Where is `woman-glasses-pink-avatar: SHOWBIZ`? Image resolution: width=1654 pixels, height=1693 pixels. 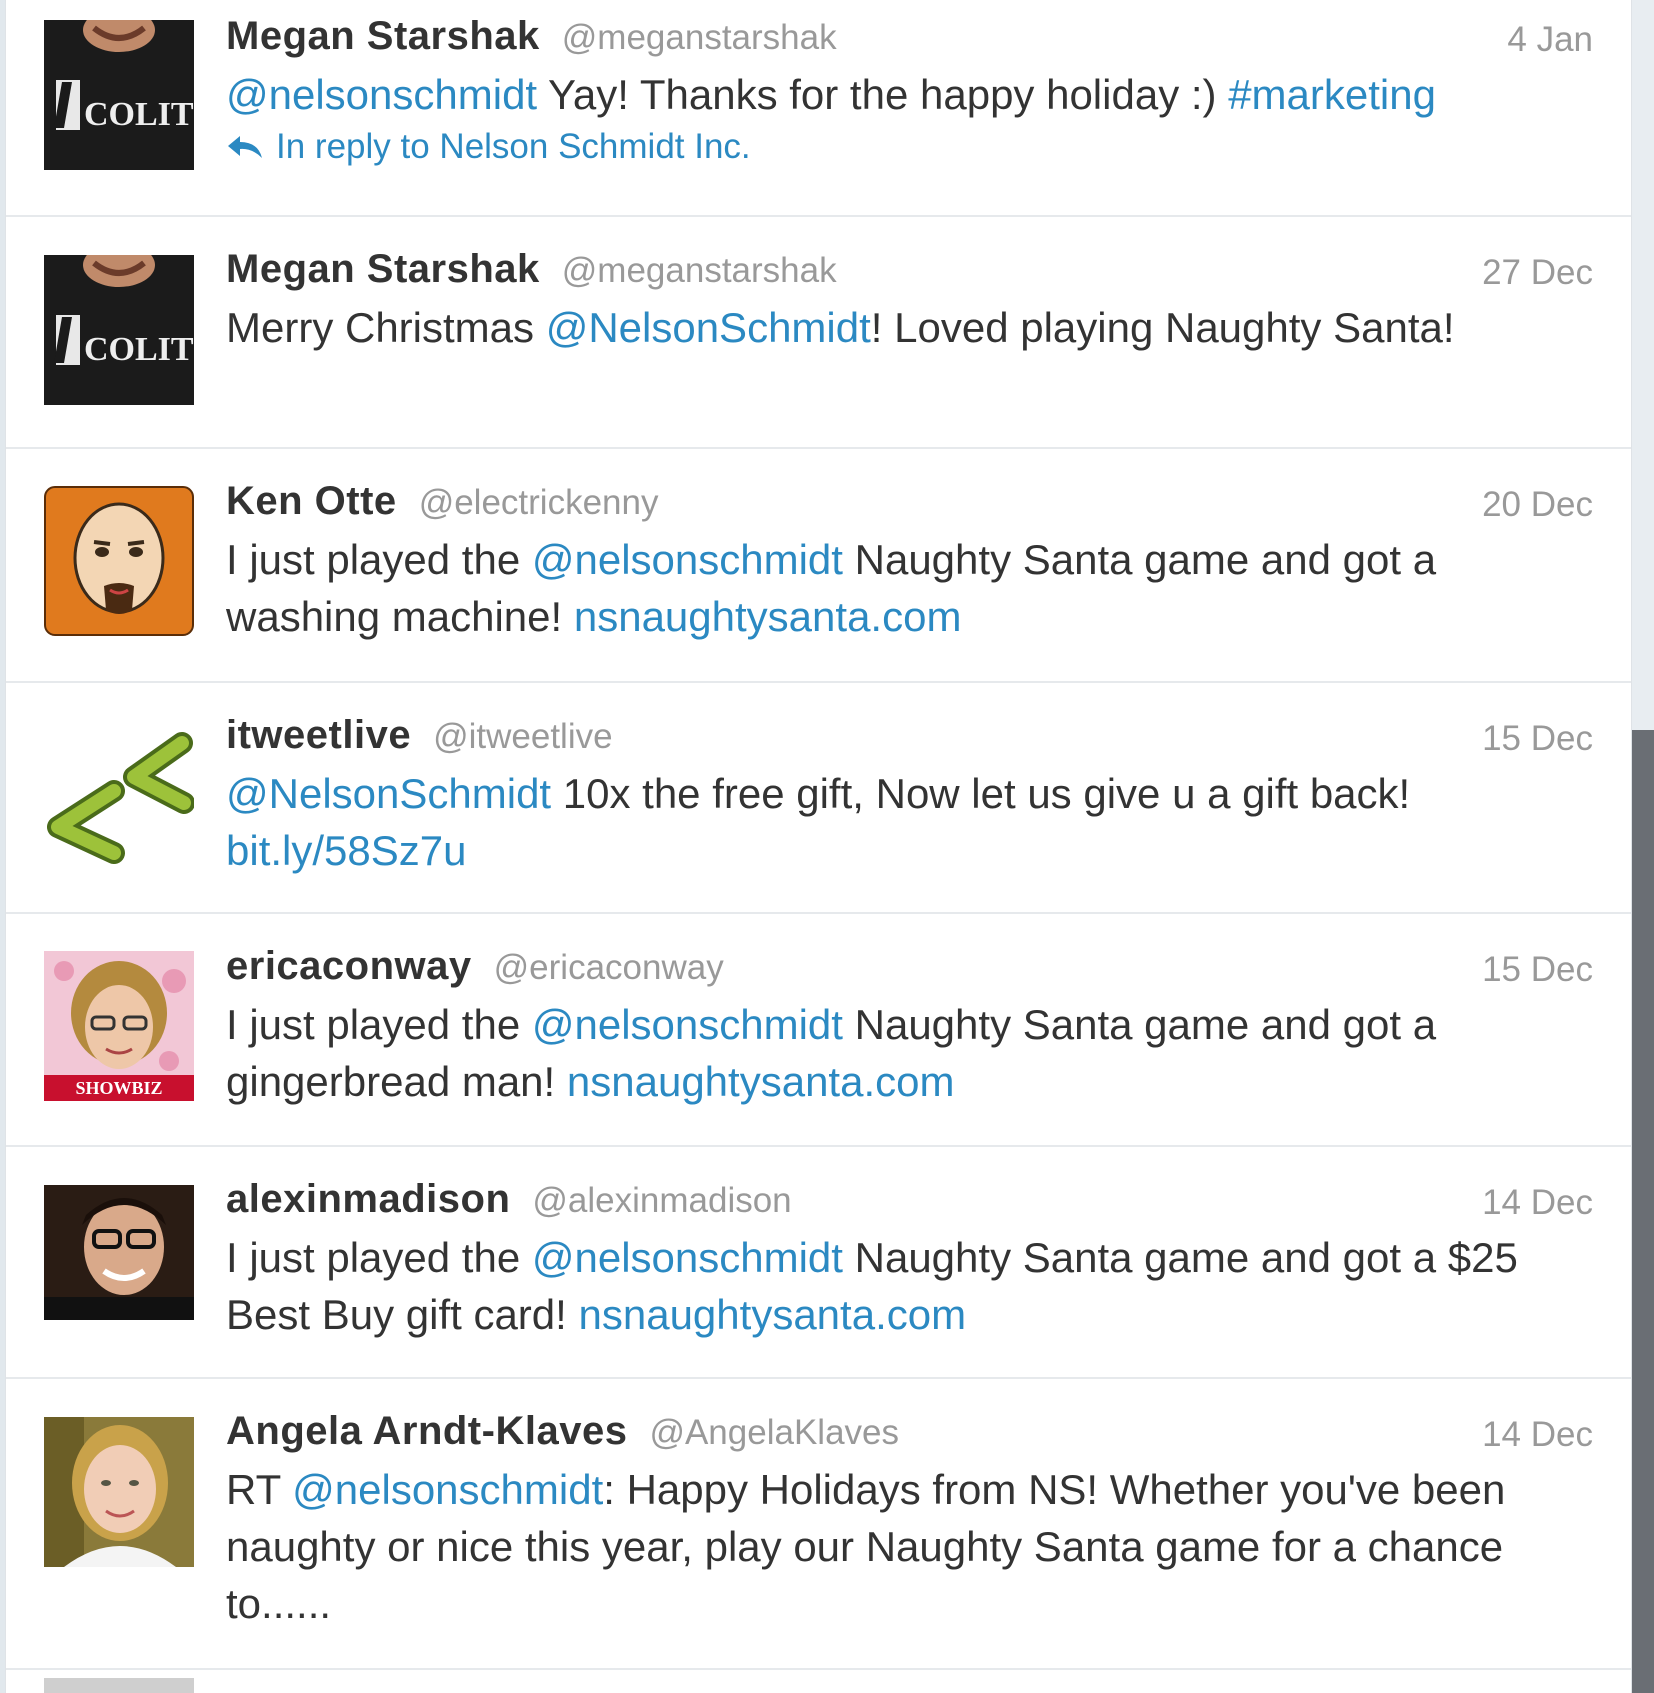
woman-glasses-pink-avatar: SHOWBIZ is located at coordinates (119, 1026).